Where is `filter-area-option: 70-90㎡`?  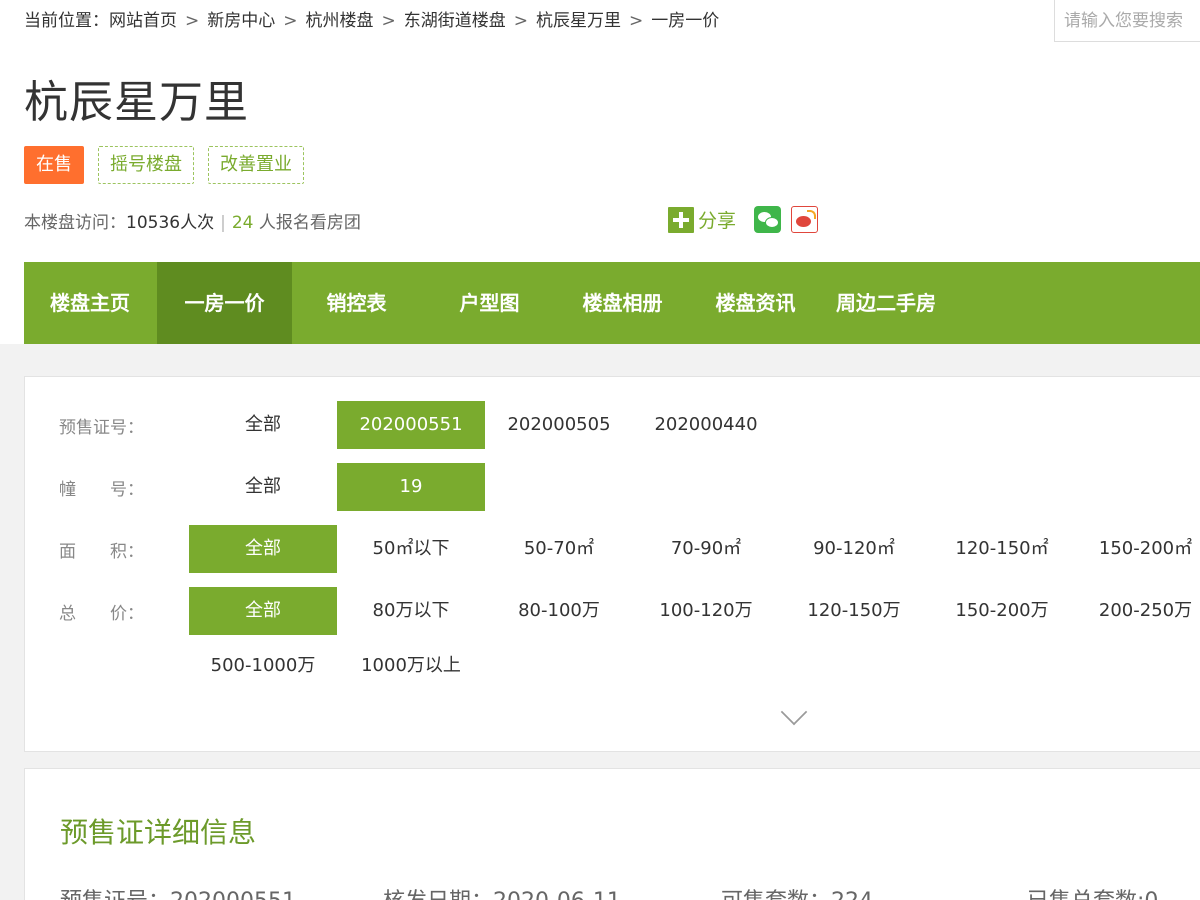 filter-area-option: 70-90㎡ is located at coordinates (706, 549).